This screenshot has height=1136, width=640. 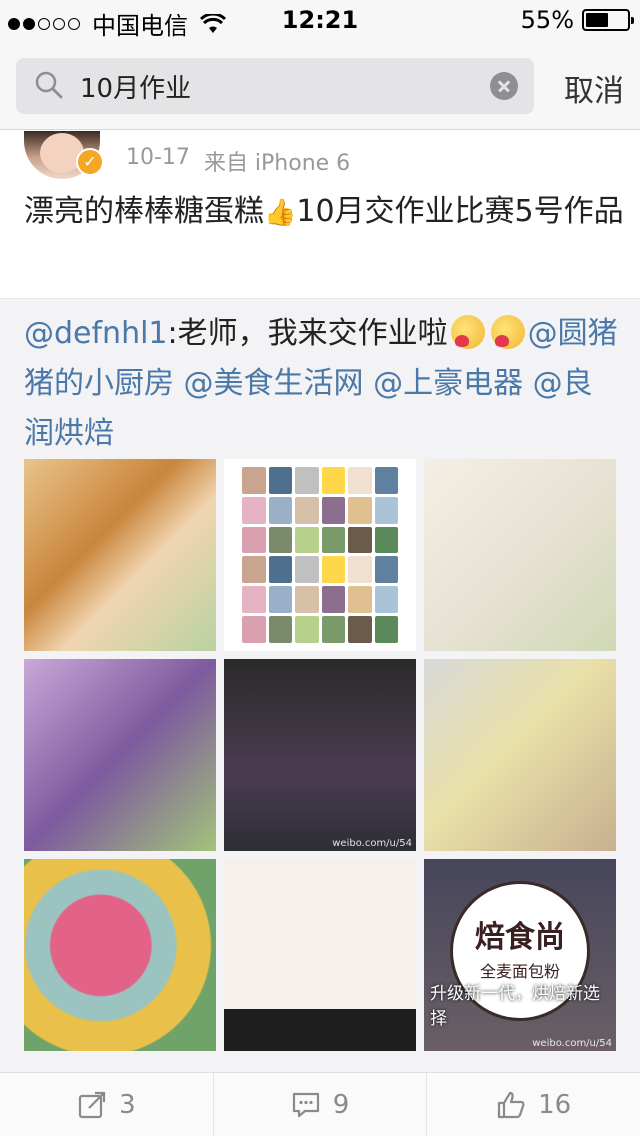 What do you see at coordinates (49, 85) in the screenshot?
I see `search-icon` at bounding box center [49, 85].